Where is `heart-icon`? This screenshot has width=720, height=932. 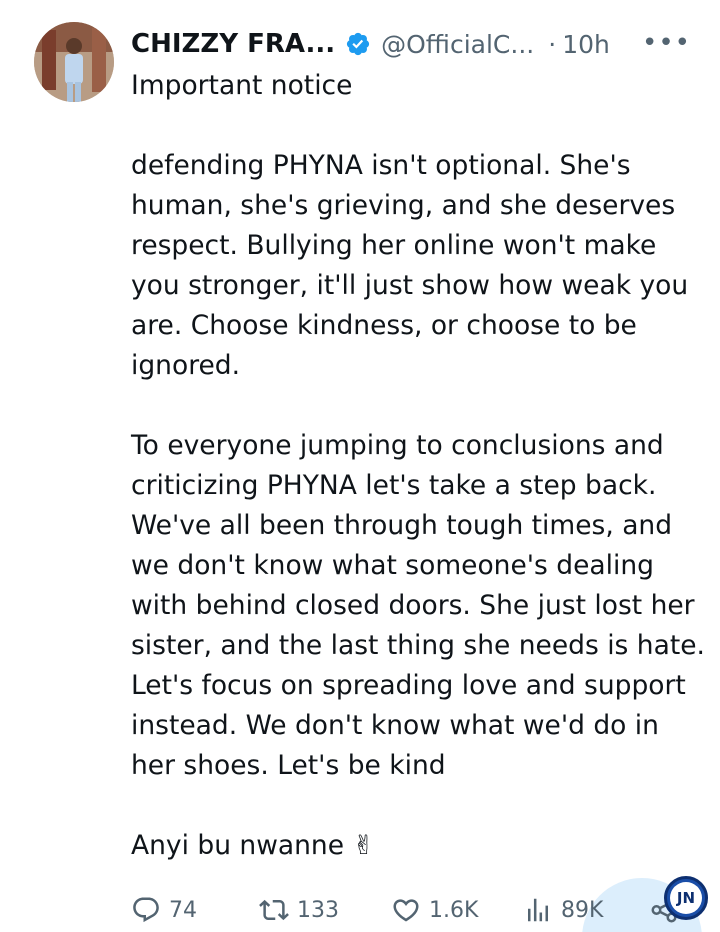 heart-icon is located at coordinates (406, 910).